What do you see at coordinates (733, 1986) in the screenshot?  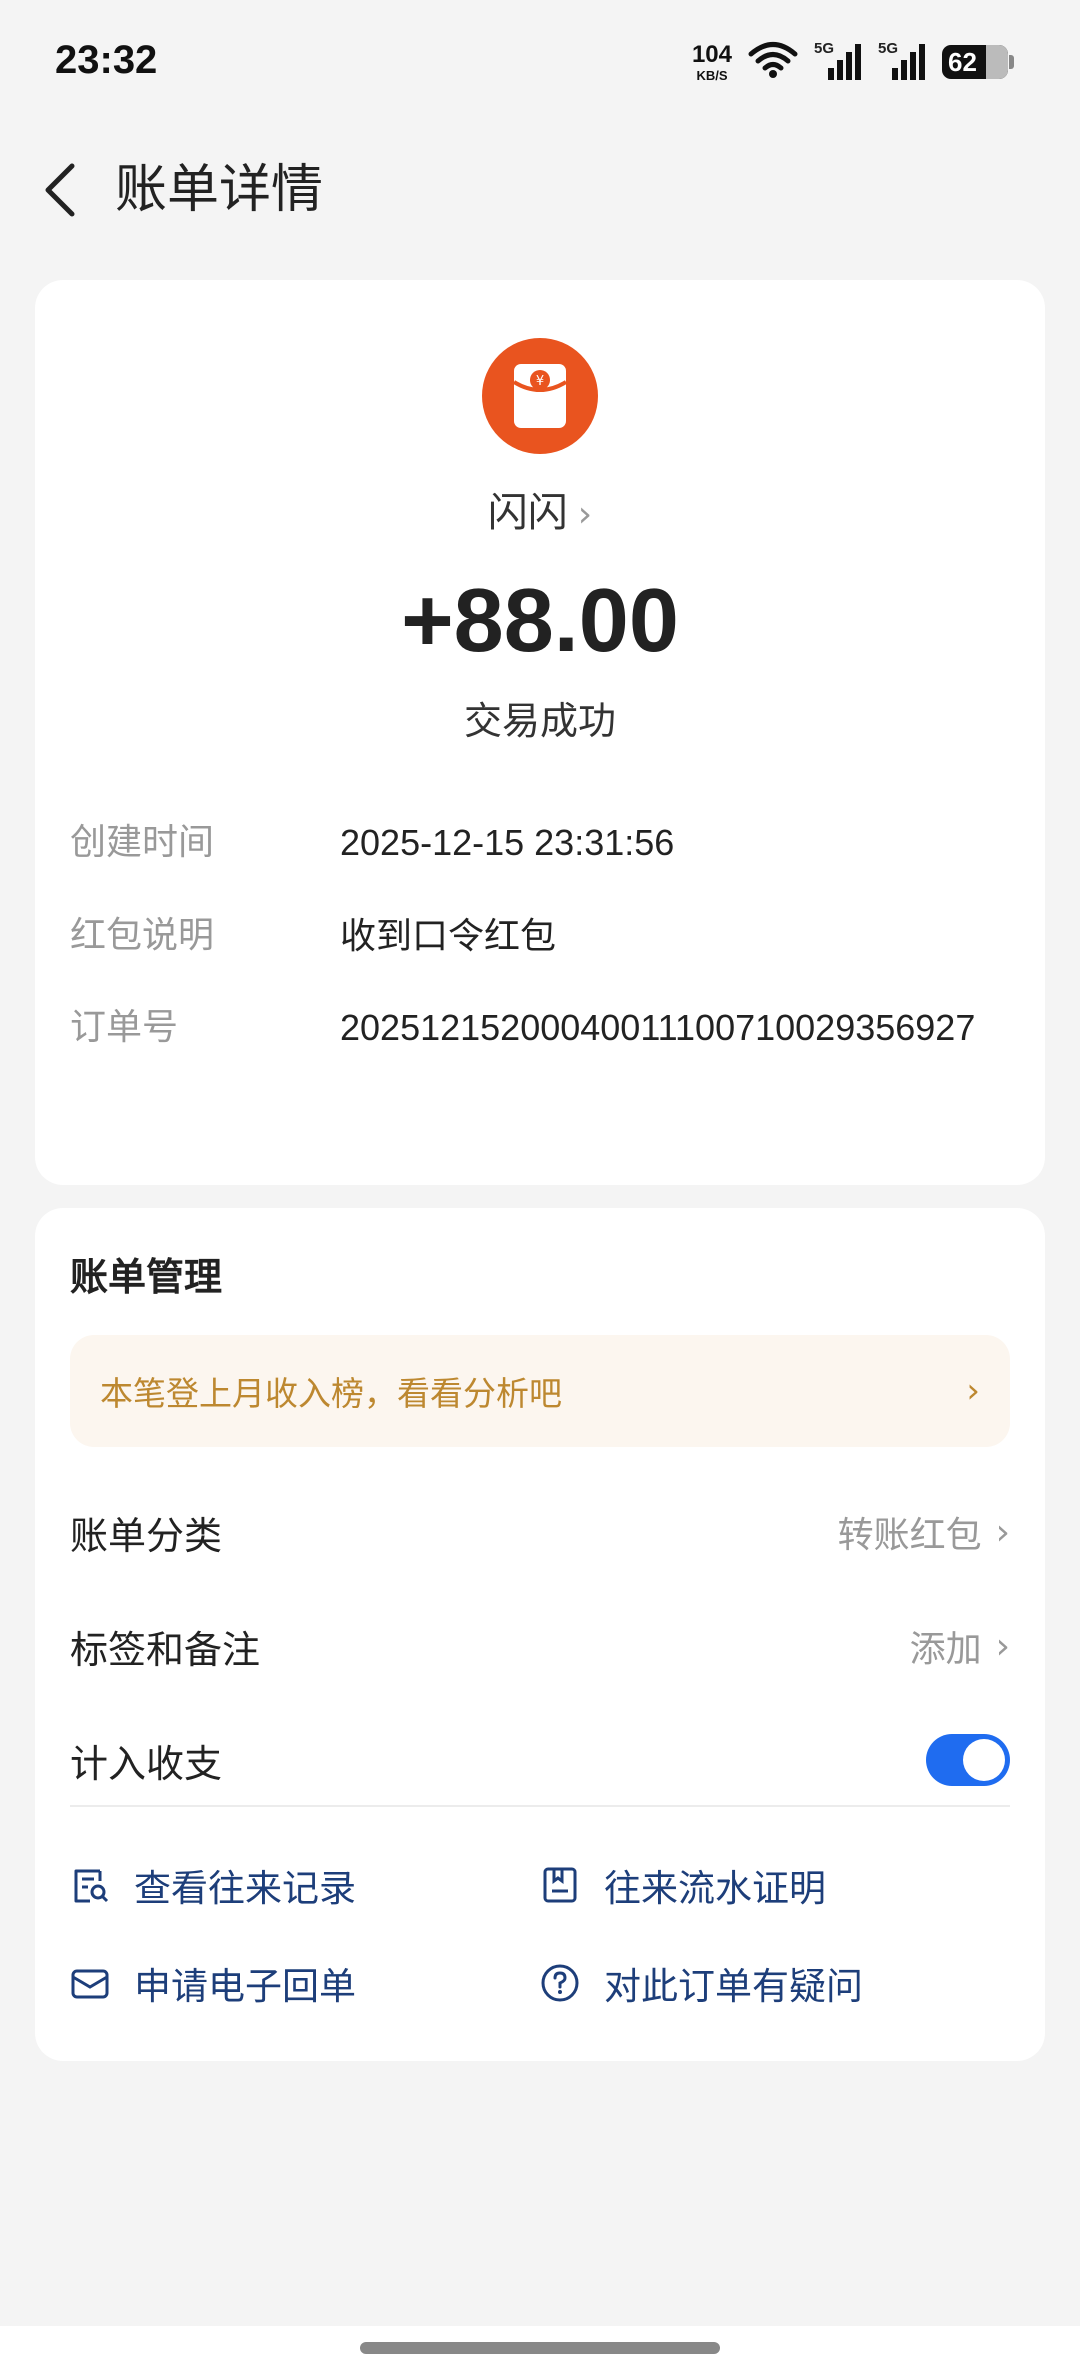 I see `link-label: 对此订单有疑问` at bounding box center [733, 1986].